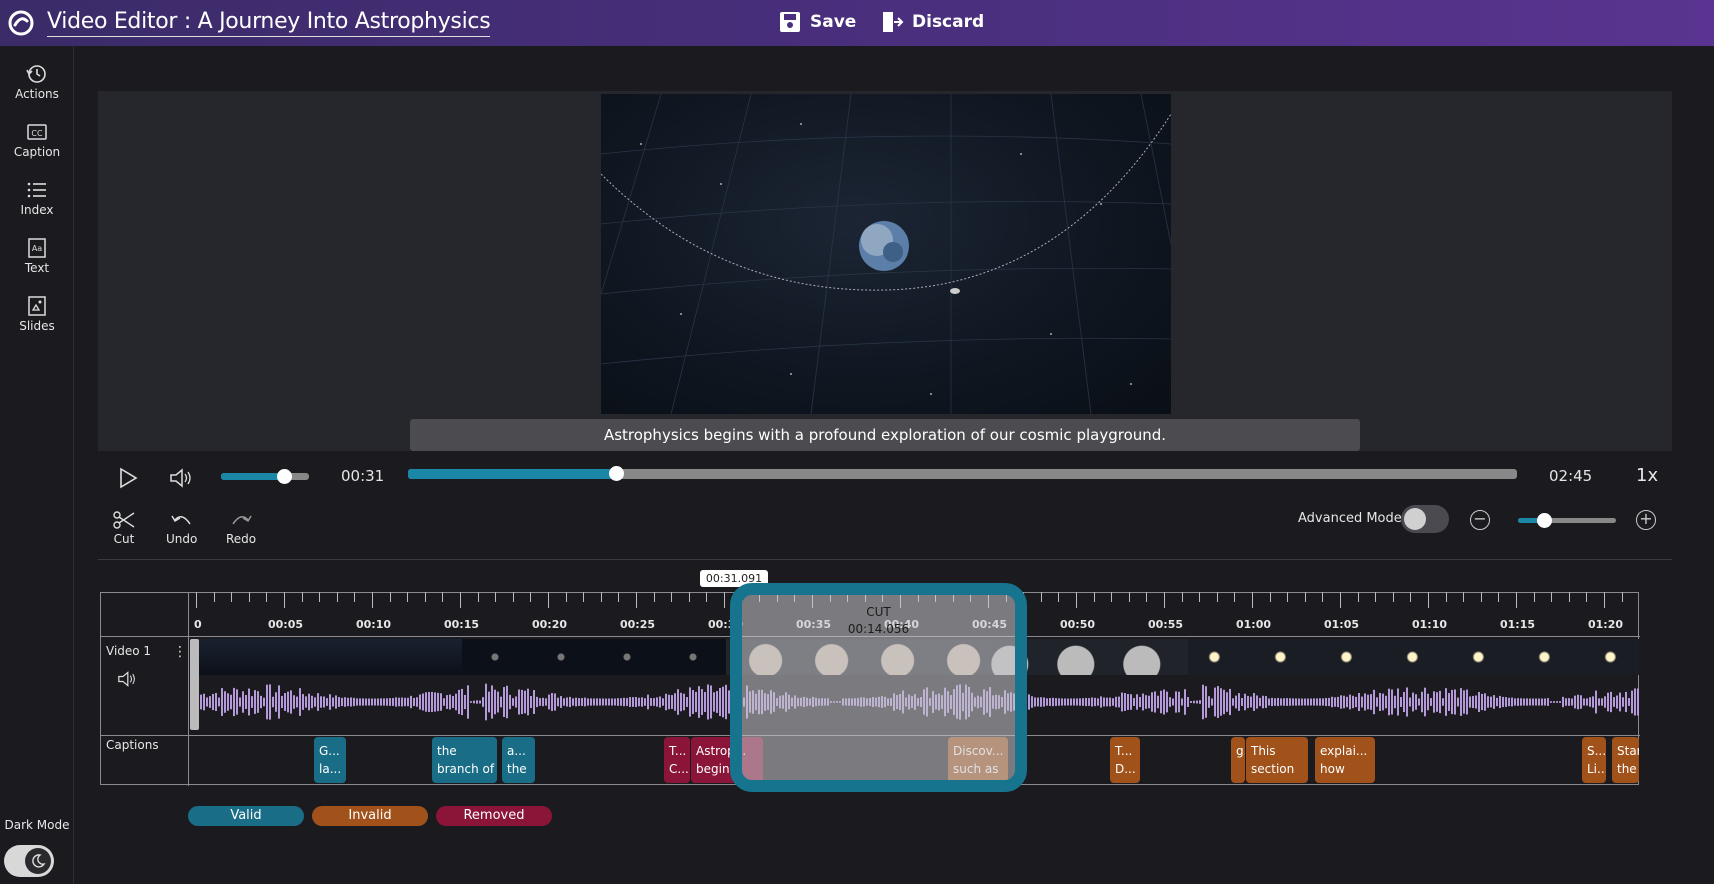 This screenshot has height=884, width=1714. What do you see at coordinates (181, 480) in the screenshot?
I see `volume-button` at bounding box center [181, 480].